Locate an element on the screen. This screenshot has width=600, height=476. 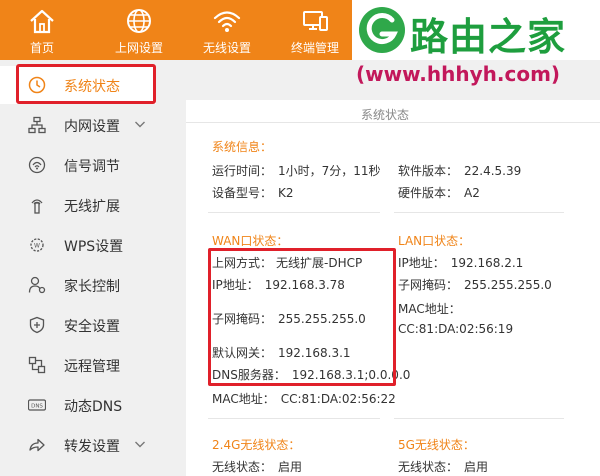
uptime-row: 运行时间： 1小时，7分，11秒 is located at coordinates (296, 170).